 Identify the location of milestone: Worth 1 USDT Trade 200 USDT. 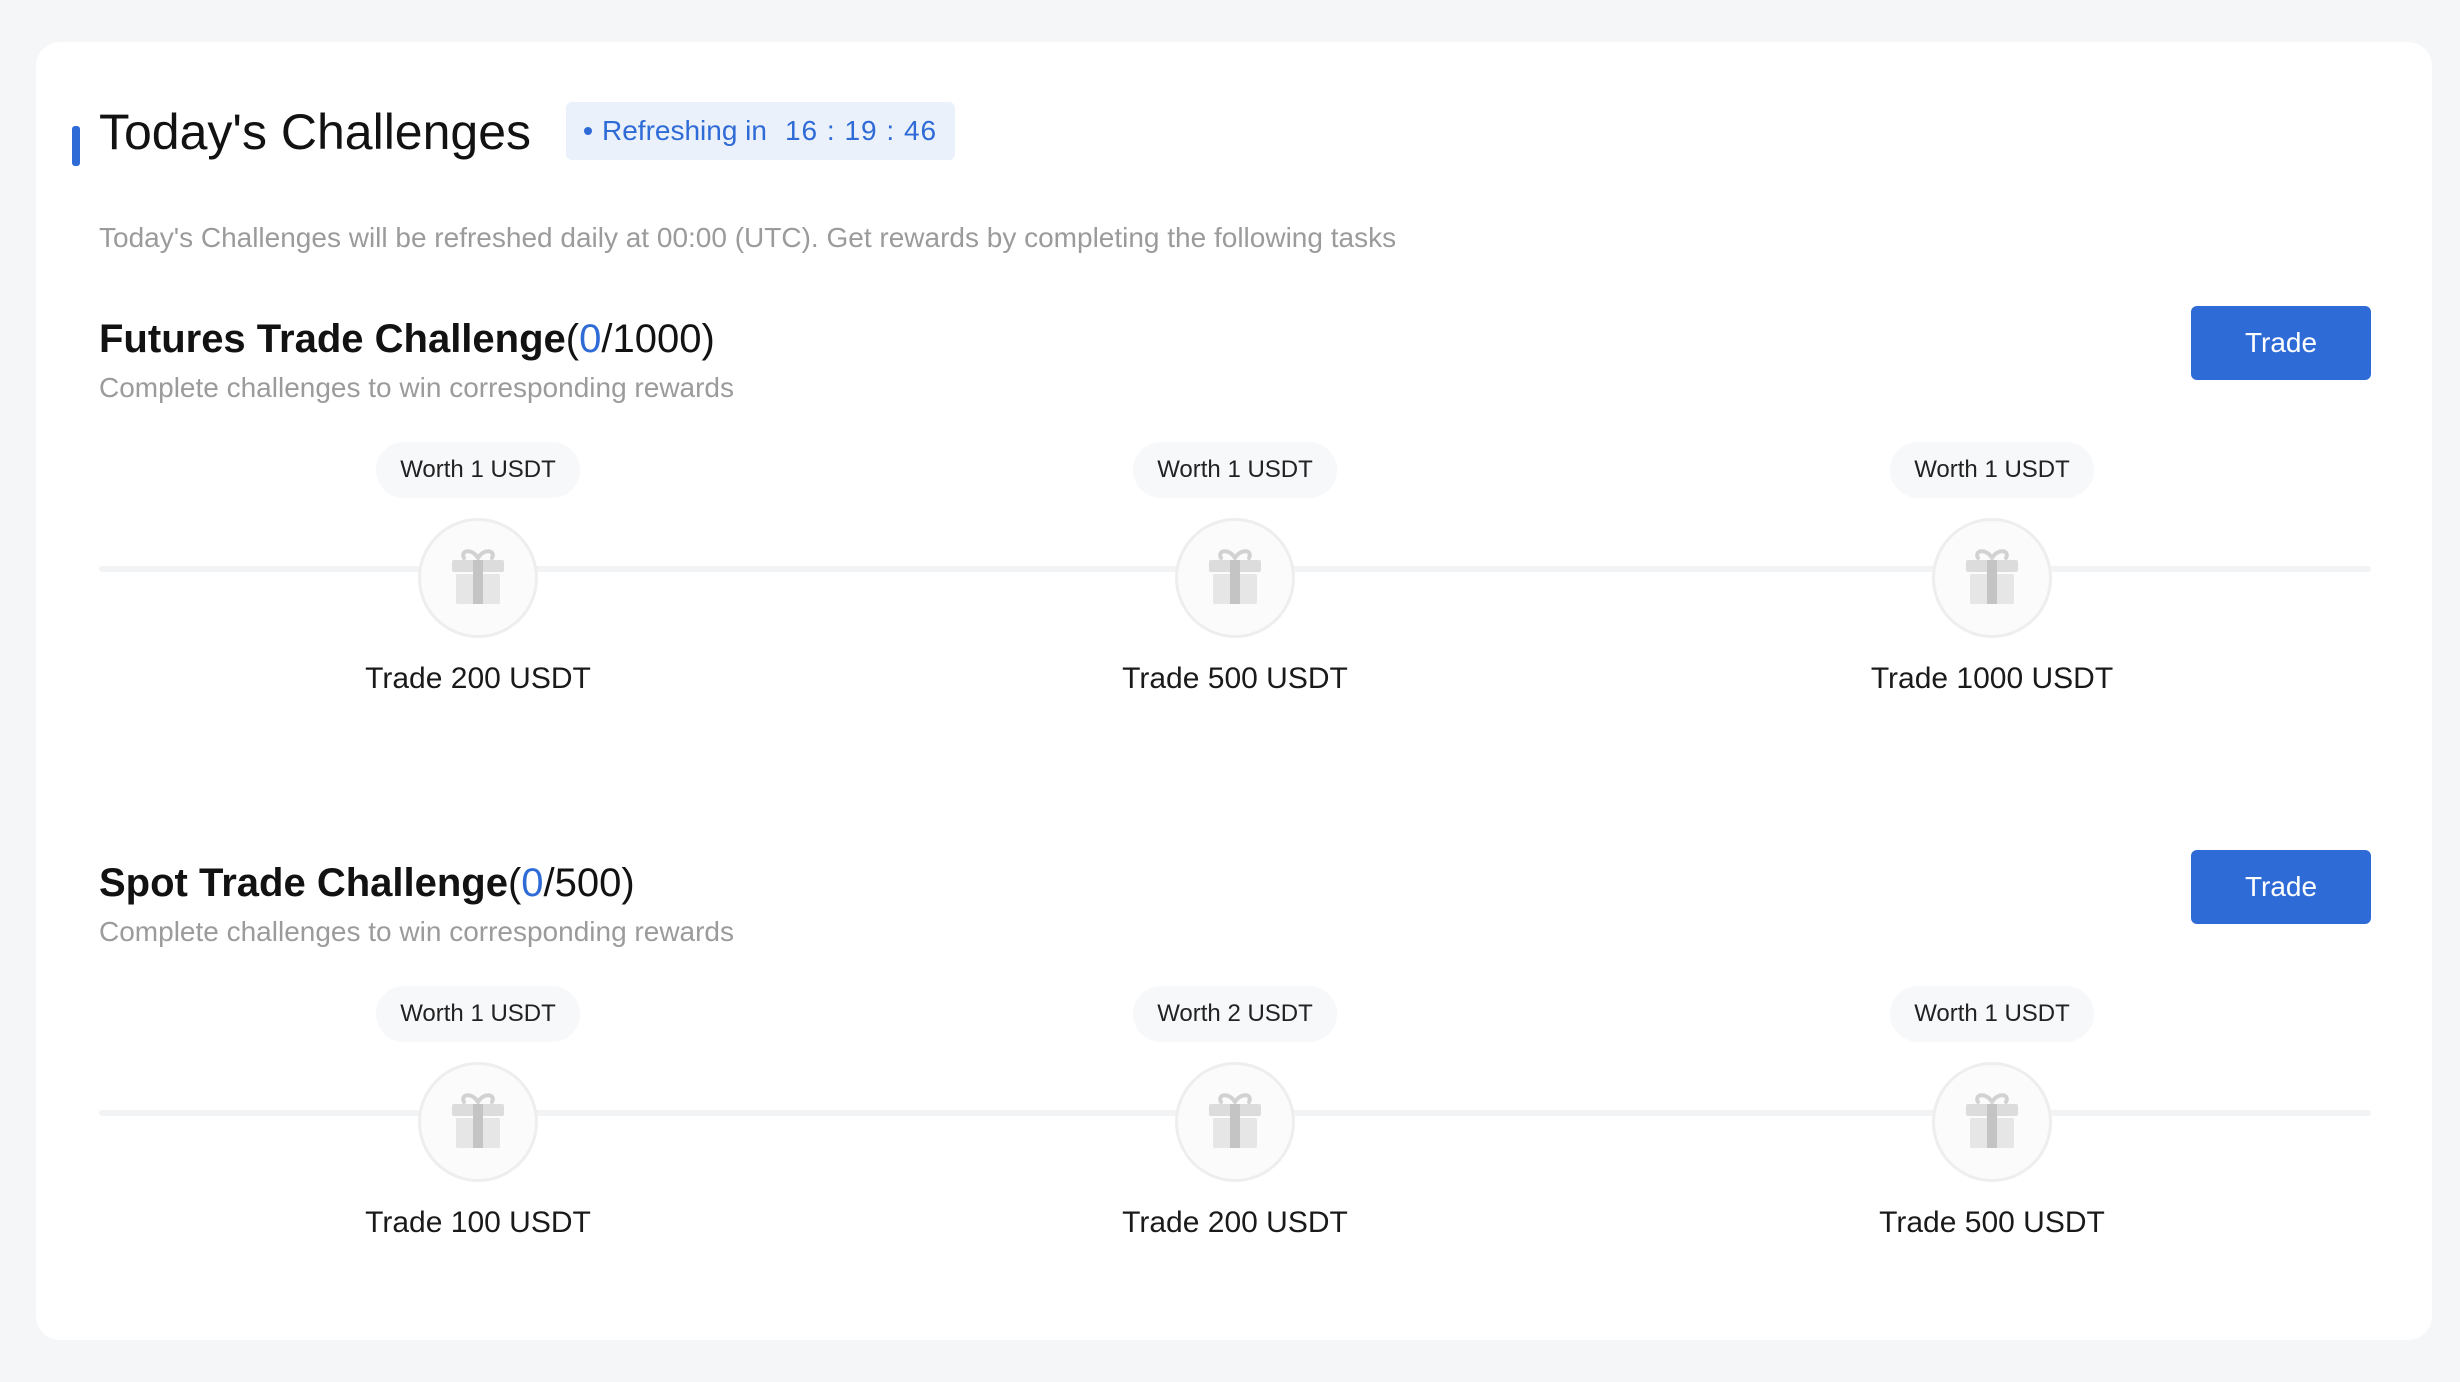
(478, 569).